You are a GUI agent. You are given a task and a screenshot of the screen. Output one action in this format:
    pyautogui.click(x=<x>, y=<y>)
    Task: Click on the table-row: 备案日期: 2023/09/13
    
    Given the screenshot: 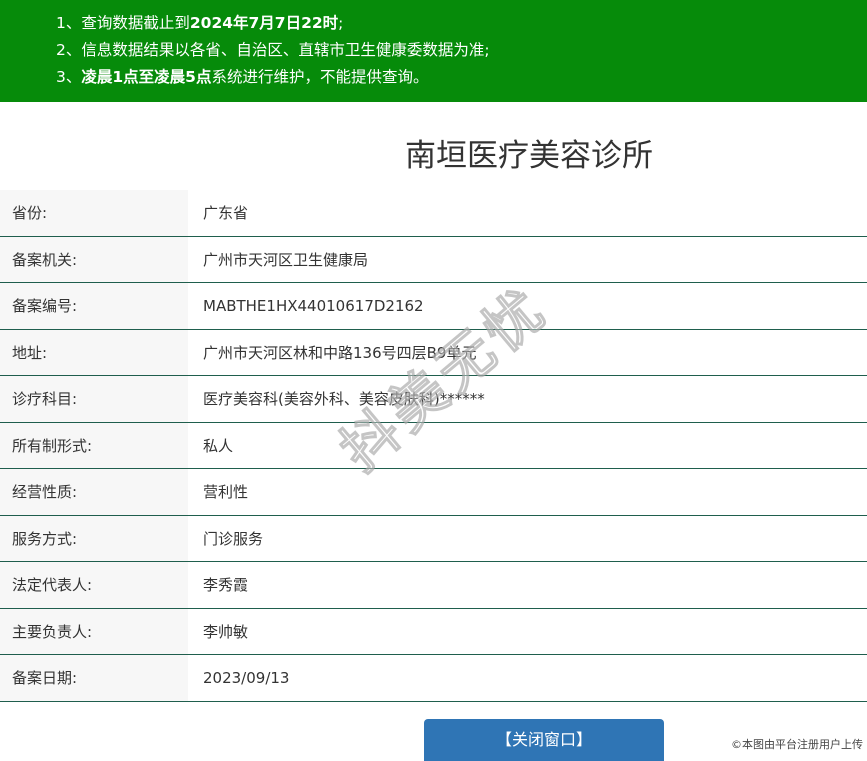 What is the action you would take?
    pyautogui.click(x=433, y=678)
    